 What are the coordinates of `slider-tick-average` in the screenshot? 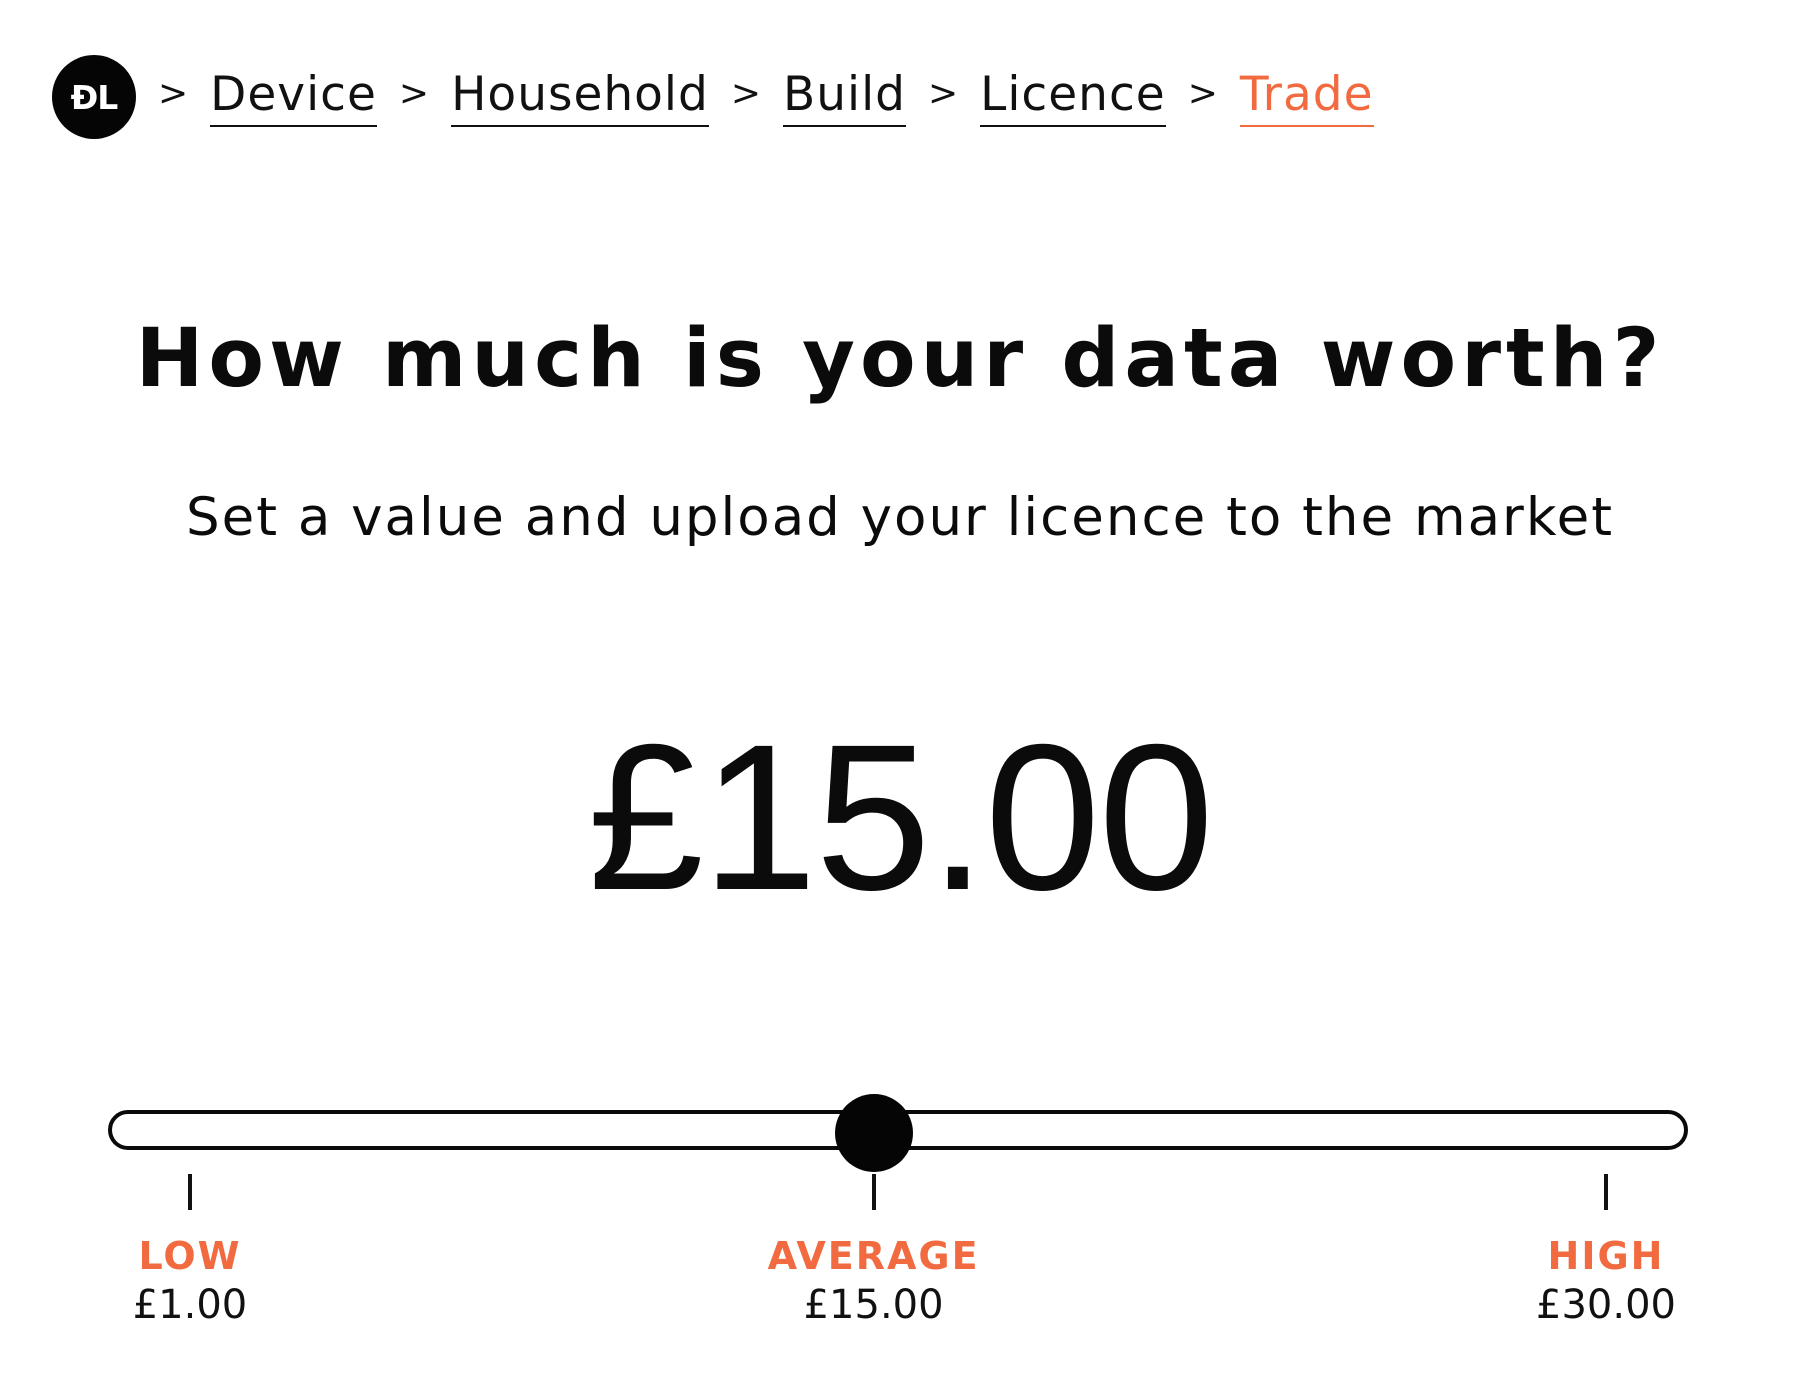 It's located at (873, 1192).